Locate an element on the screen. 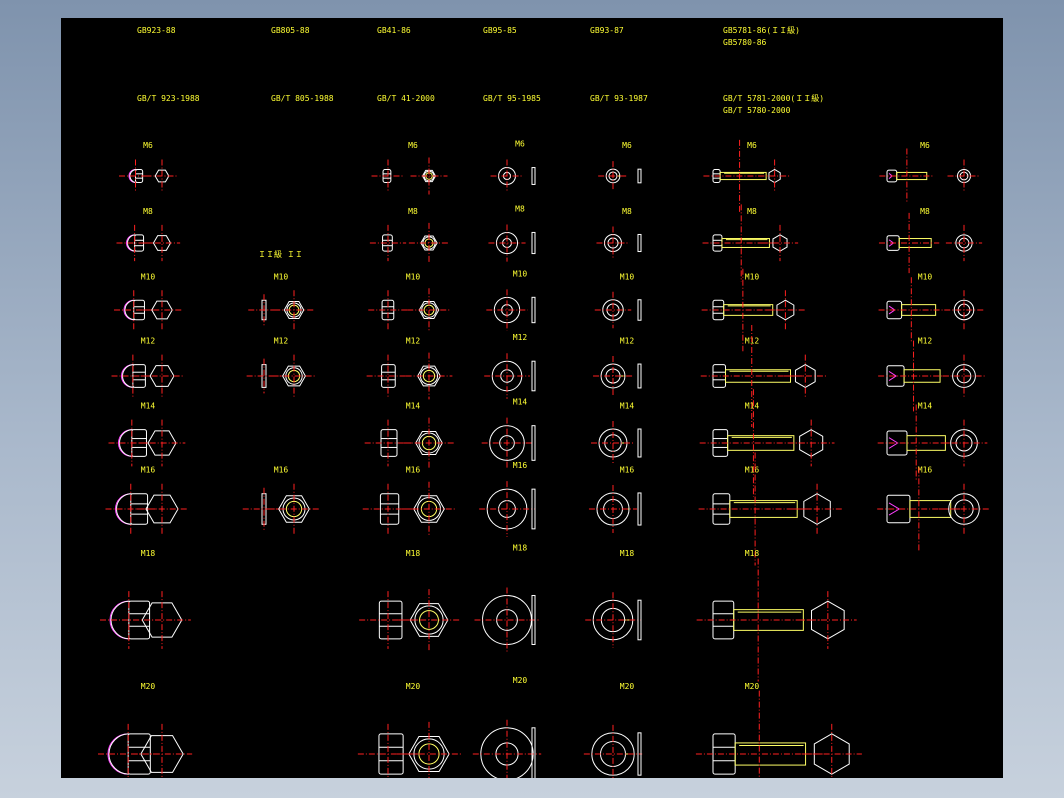 This screenshot has width=1064, height=798. hex_nut-m18: M18 is located at coordinates (409, 600).